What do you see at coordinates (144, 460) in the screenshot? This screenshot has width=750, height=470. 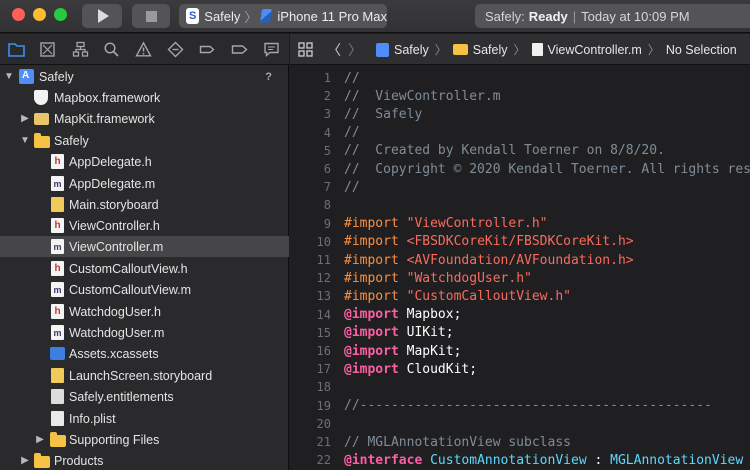 I see `tree-group-products: ▶ Products` at bounding box center [144, 460].